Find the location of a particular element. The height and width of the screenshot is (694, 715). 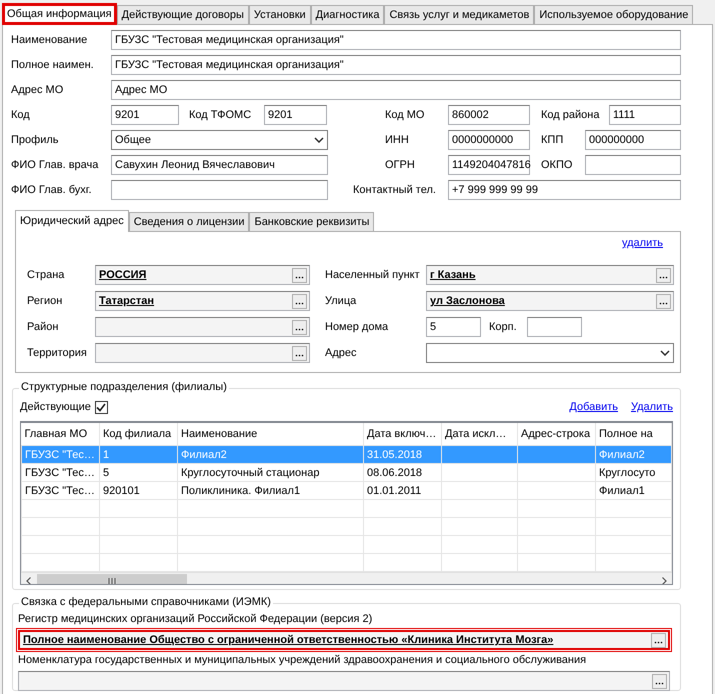

lookup-field: РОССИЯ is located at coordinates (202, 275).